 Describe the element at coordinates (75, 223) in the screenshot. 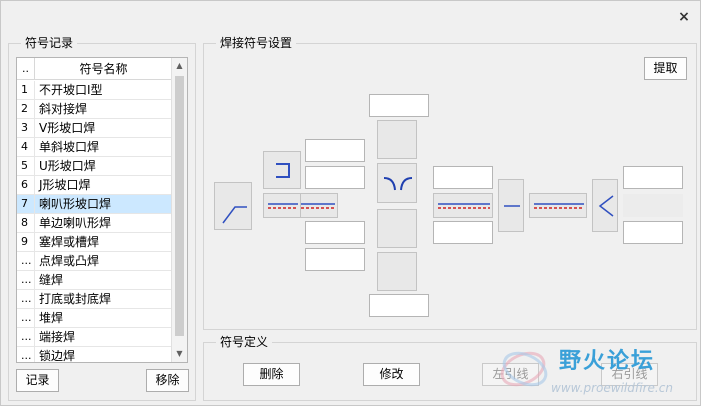

I see `list-item-name: 单边喇叭形焊` at that location.